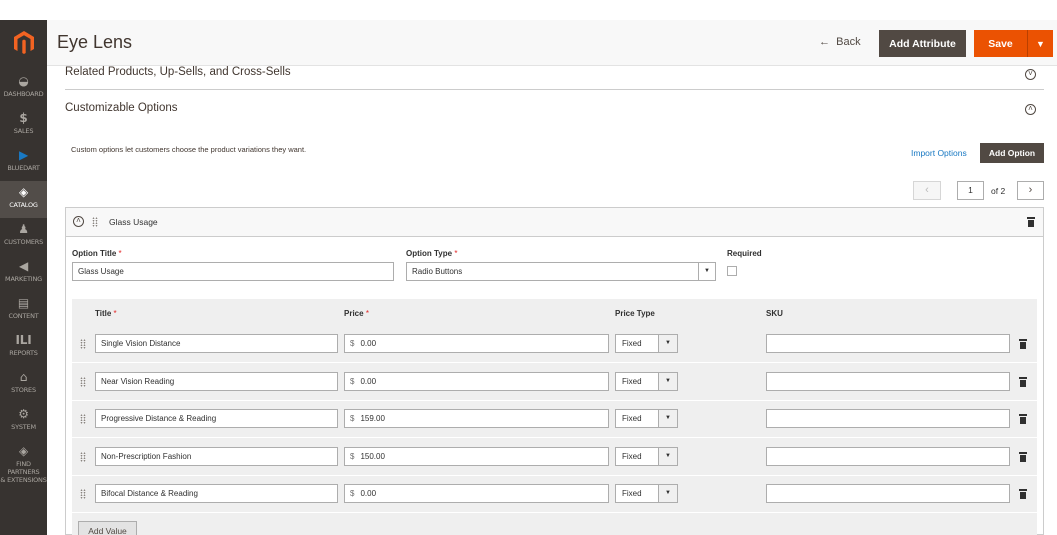  Describe the element at coordinates (97, 253) in the screenshot. I see `option-title-label: Option Title *` at that location.